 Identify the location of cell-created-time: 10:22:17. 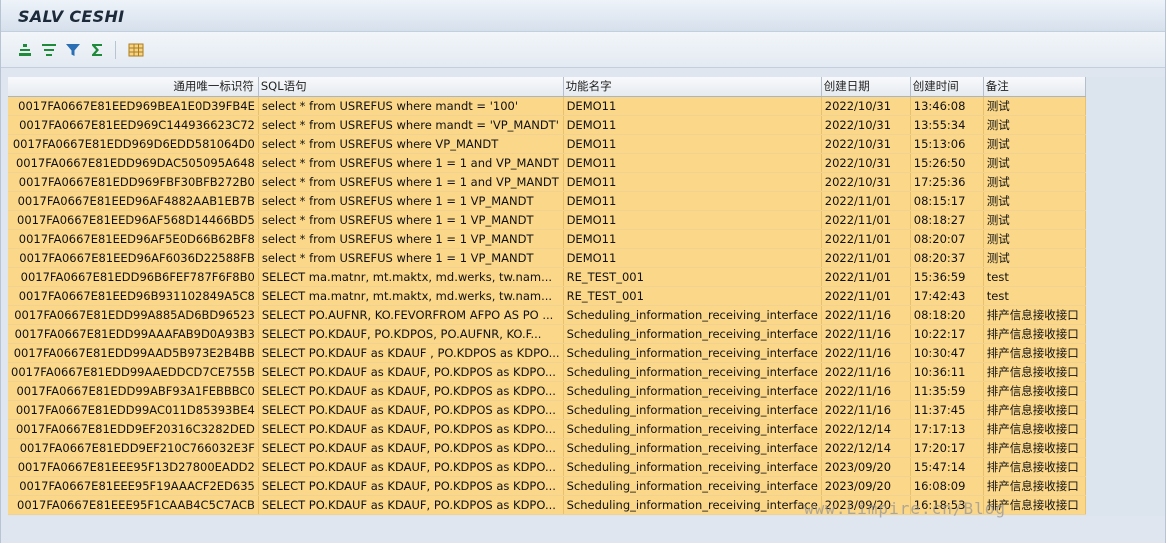
(947, 334).